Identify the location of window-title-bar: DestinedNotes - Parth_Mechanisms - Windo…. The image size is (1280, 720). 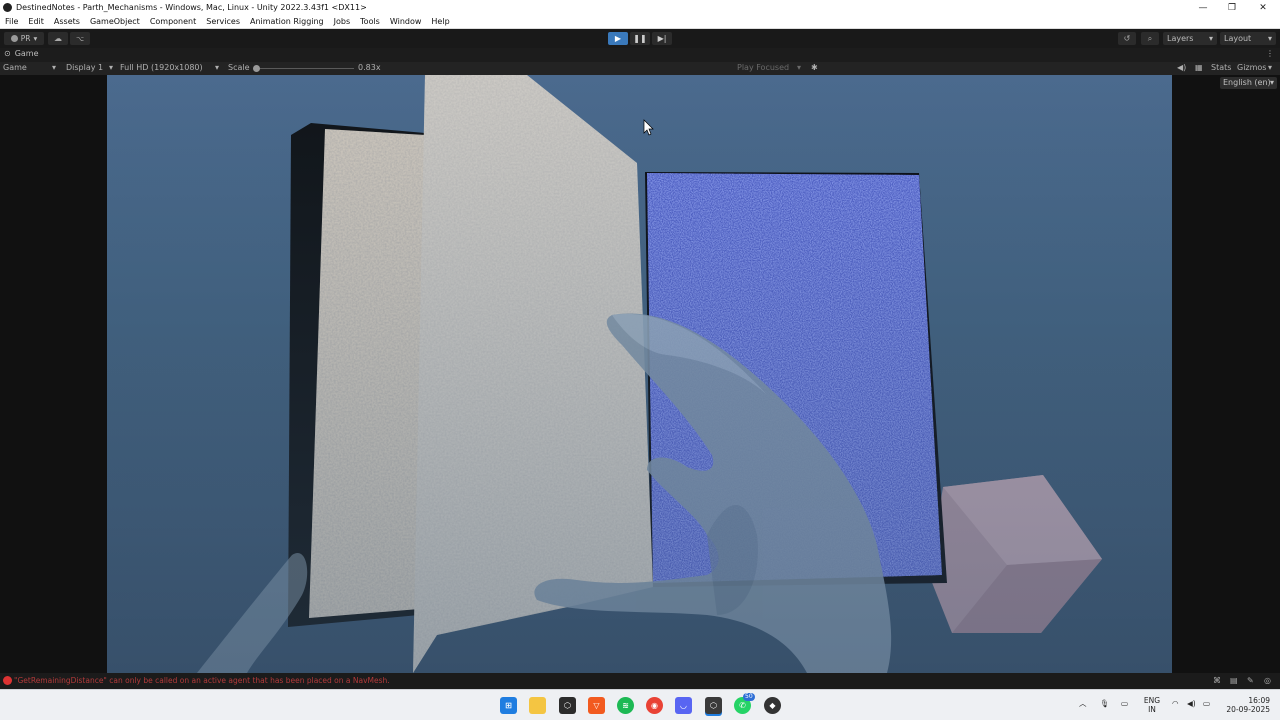
(640, 7).